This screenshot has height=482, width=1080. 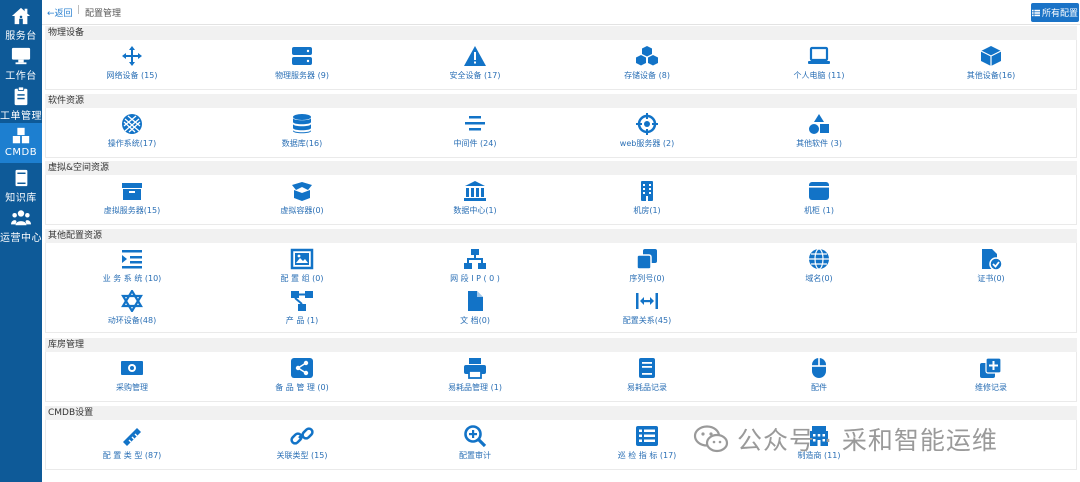 I want to click on config-tile: 配 置 类 型 (87), so click(x=132, y=444).